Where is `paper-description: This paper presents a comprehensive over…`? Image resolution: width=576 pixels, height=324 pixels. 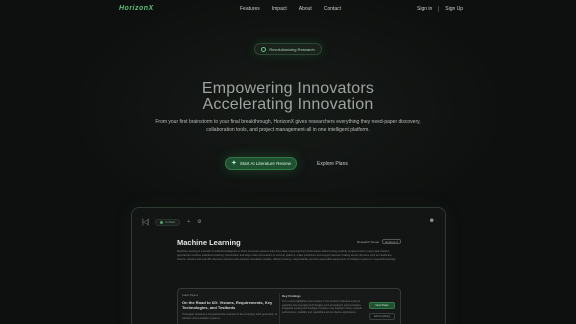
paper-description: This paper presents a comprehensive over… is located at coordinates (230, 316).